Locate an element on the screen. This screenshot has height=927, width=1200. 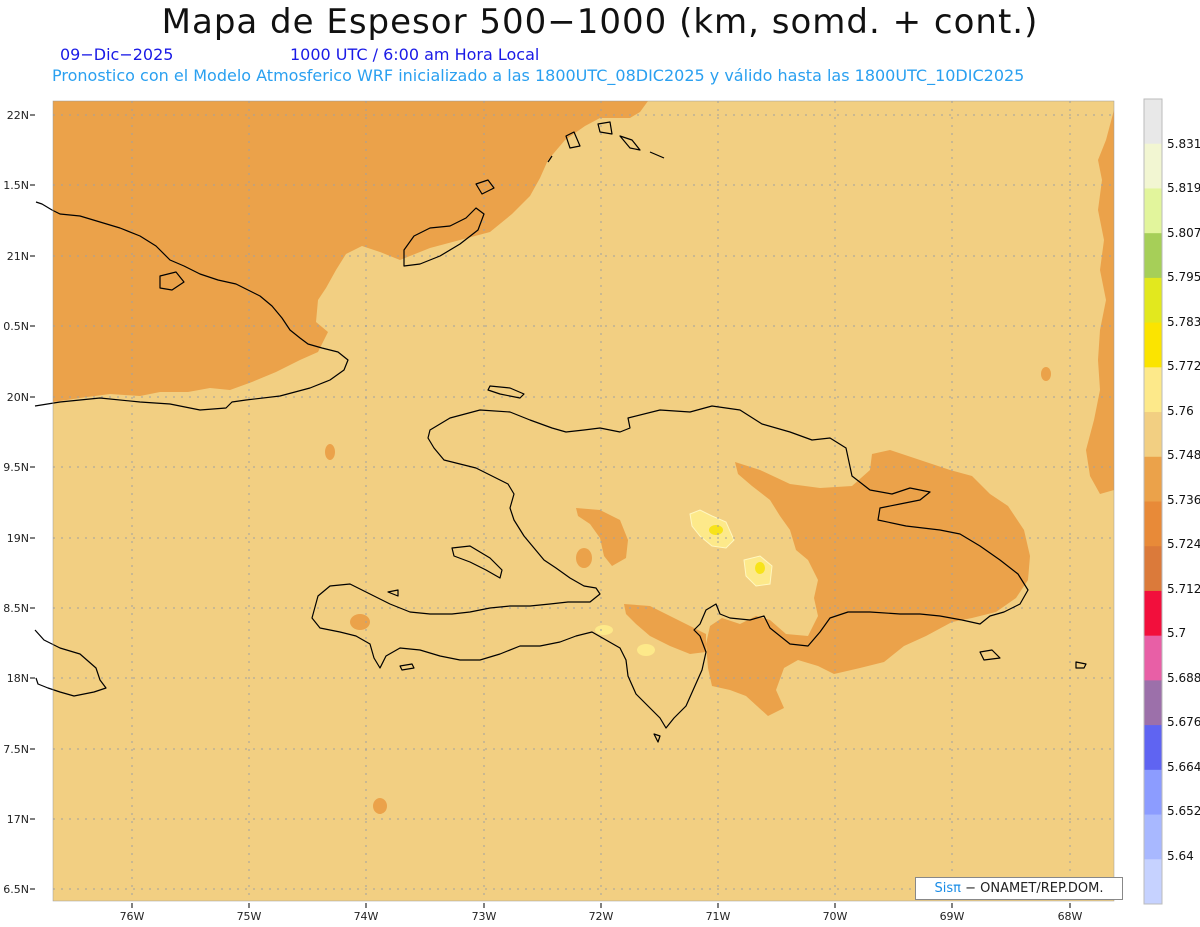
lon-label: 69W is located at coordinates (952, 916).